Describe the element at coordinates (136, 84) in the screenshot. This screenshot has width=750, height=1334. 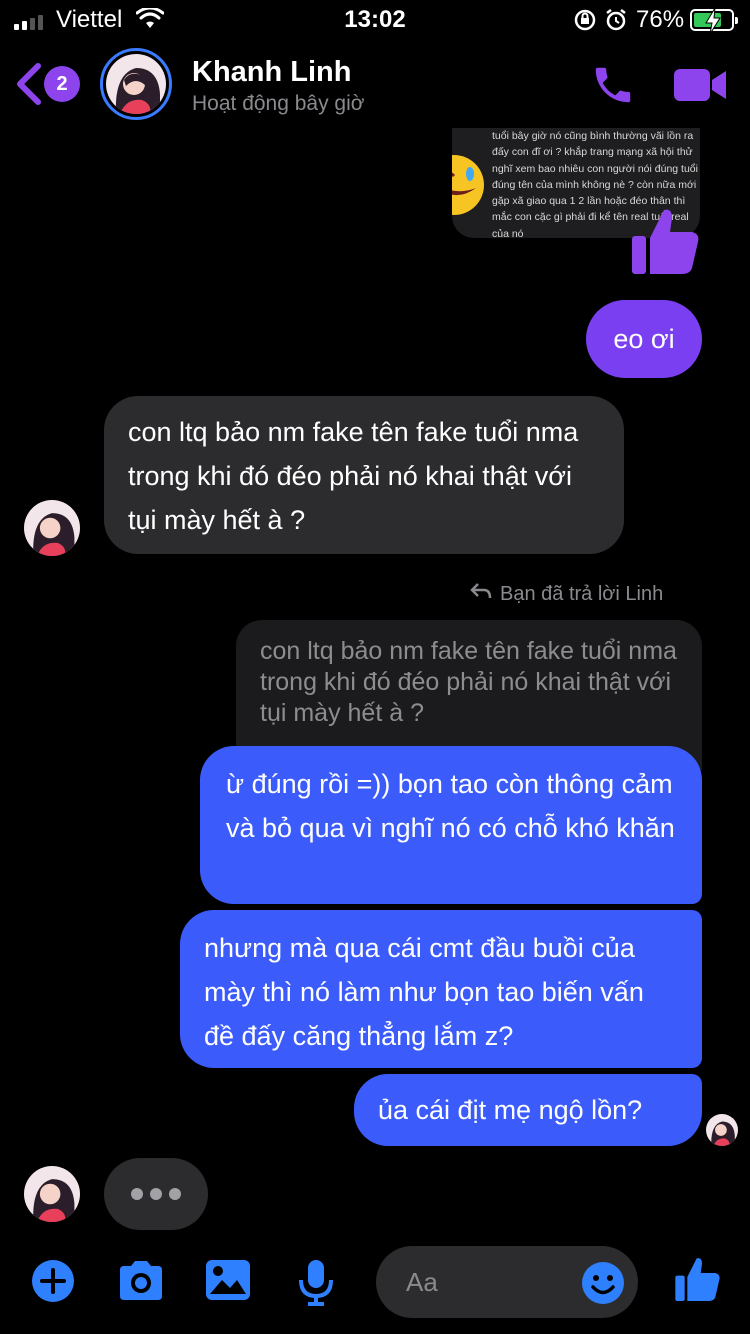
I see `contact-avatar` at that location.